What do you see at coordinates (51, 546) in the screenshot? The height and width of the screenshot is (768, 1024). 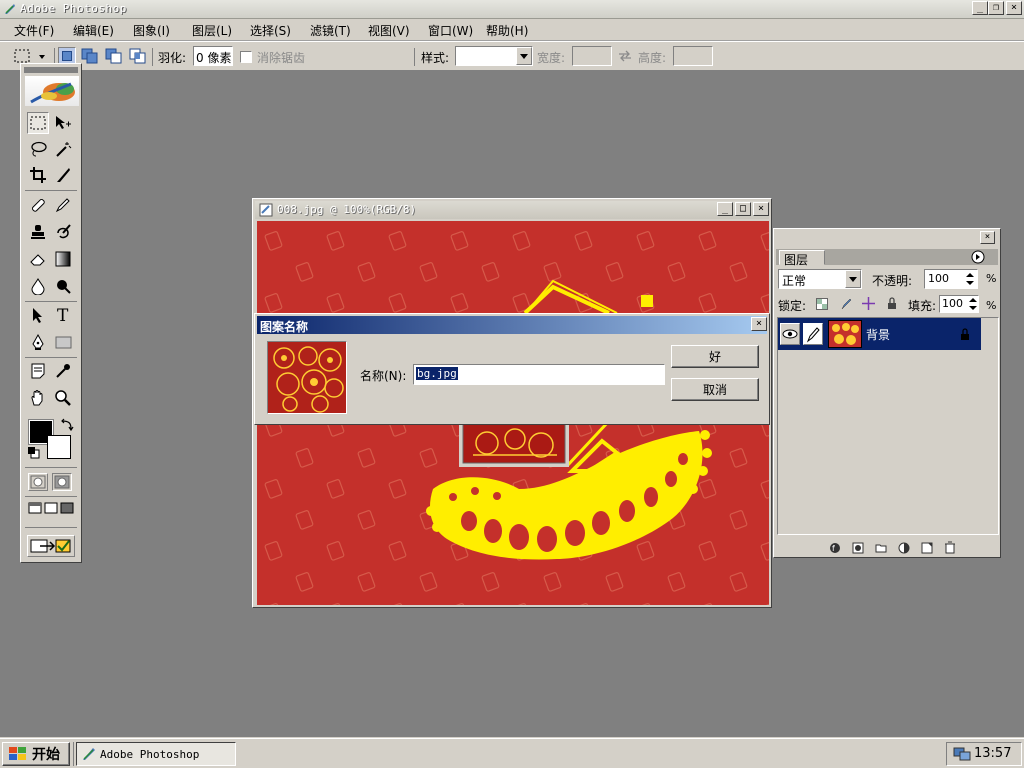 I see `jump-to-imageready-button` at bounding box center [51, 546].